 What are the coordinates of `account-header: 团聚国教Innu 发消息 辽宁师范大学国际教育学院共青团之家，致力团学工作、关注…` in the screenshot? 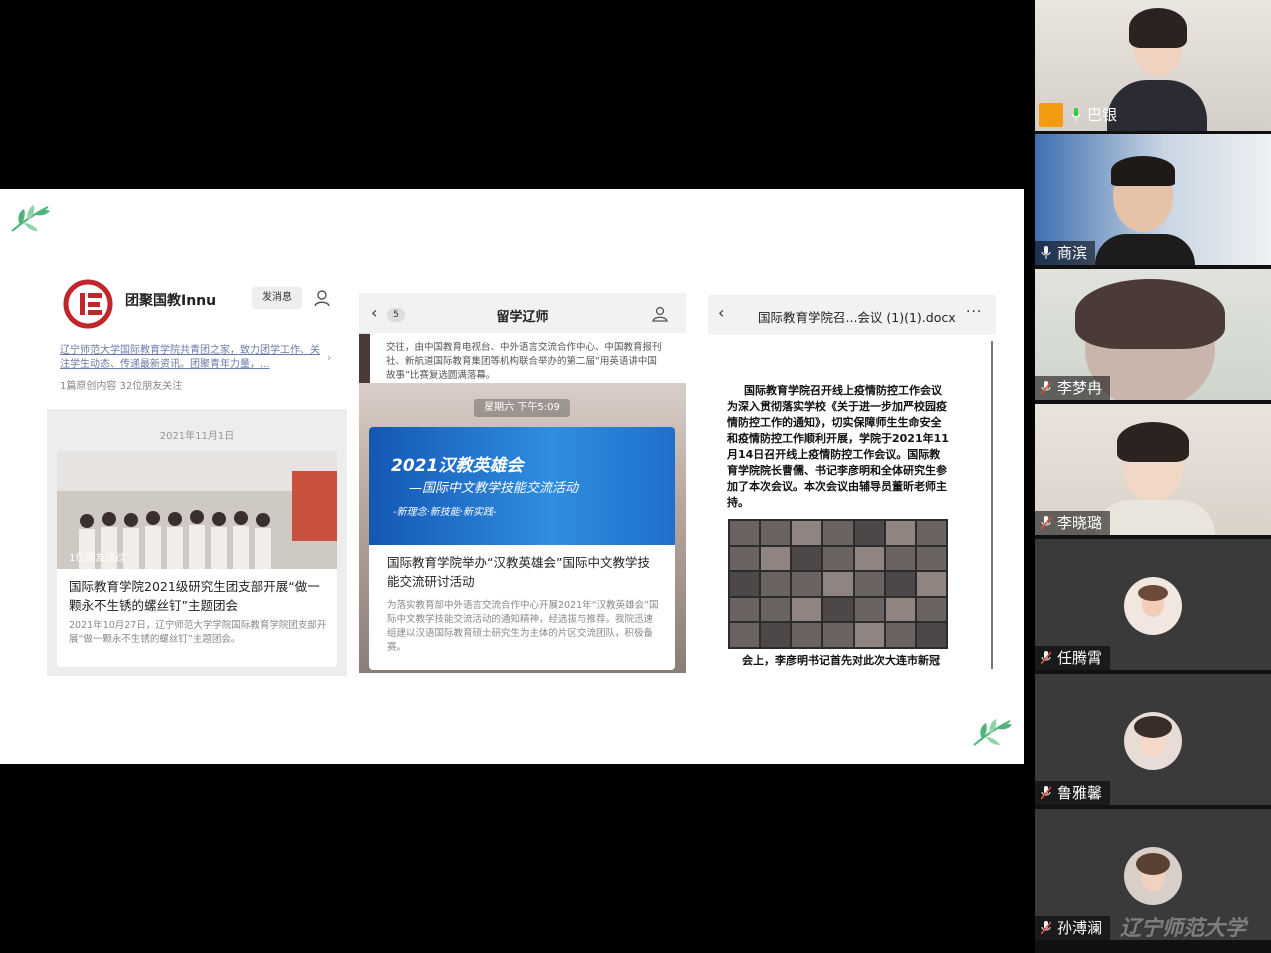 It's located at (197, 339).